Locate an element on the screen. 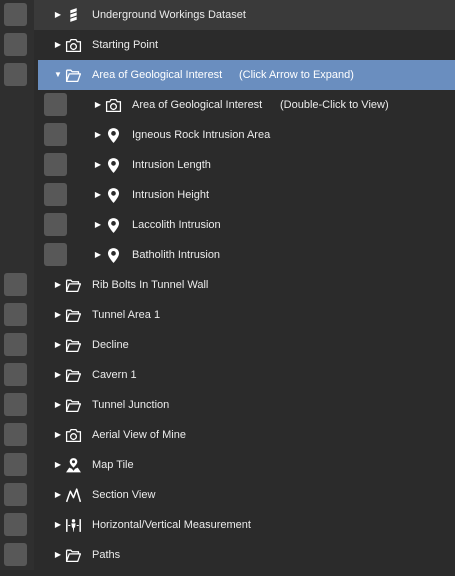 The width and height of the screenshot is (455, 576). tree-row: ▶ Laccolith Intrusion is located at coordinates (227, 225).